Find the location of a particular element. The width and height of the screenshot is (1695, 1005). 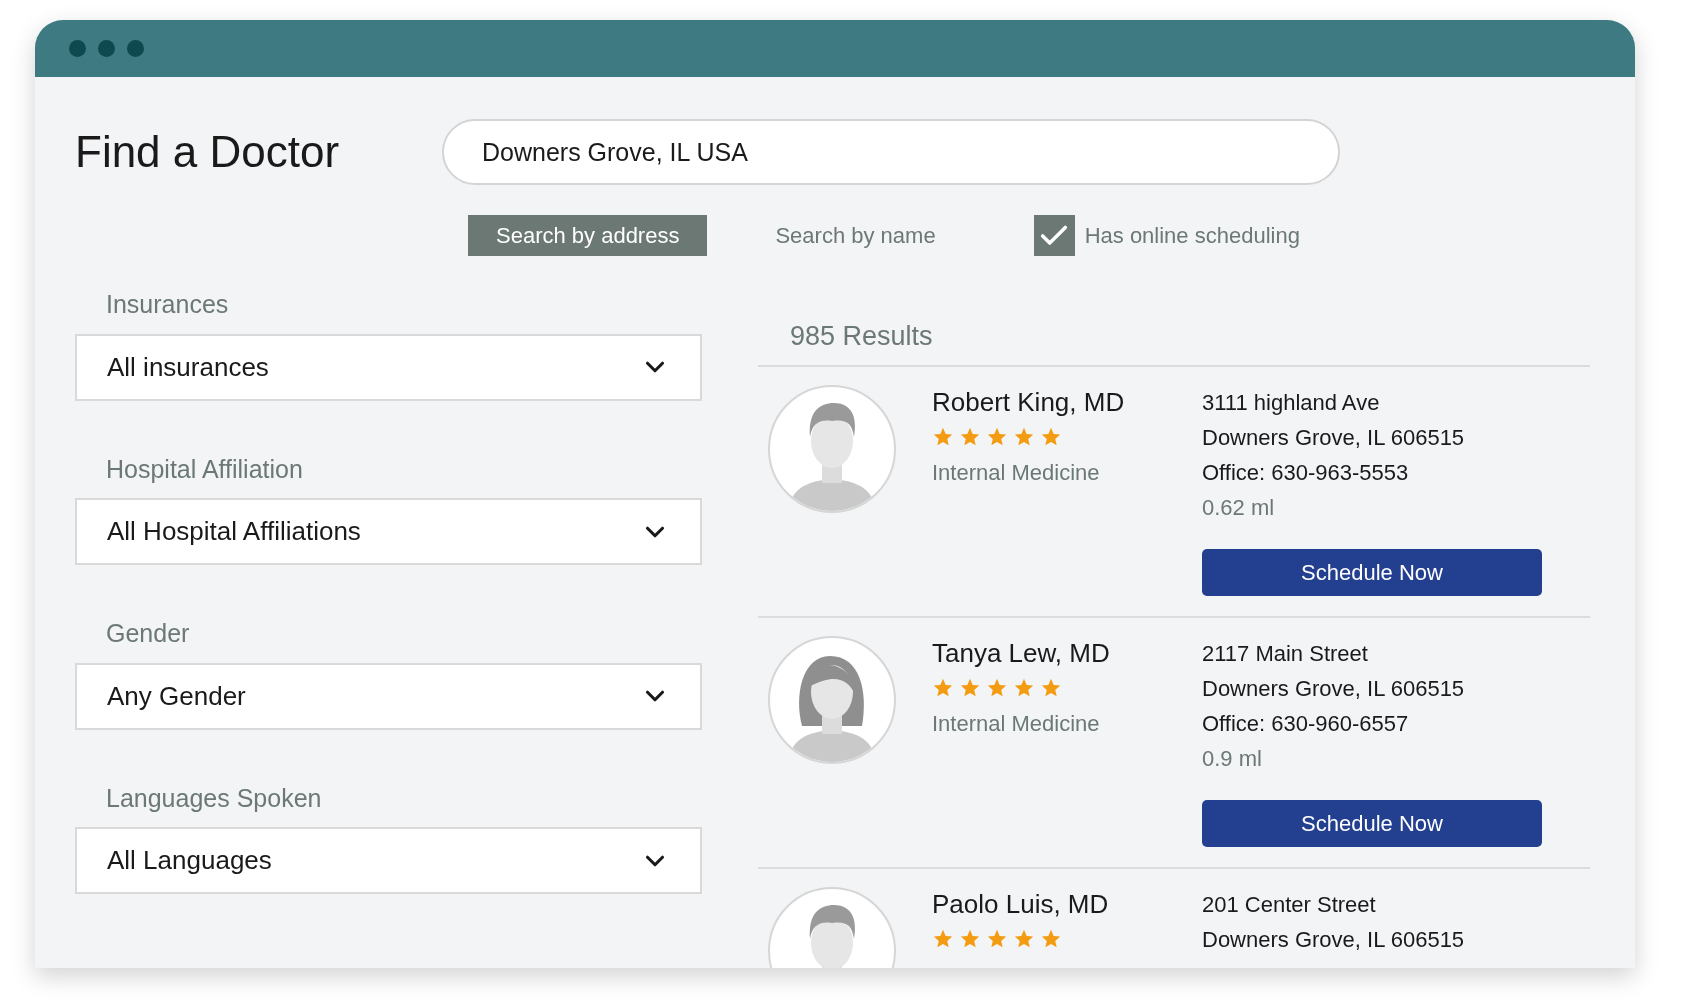

filter-dropdown: All Languages is located at coordinates (388, 860).